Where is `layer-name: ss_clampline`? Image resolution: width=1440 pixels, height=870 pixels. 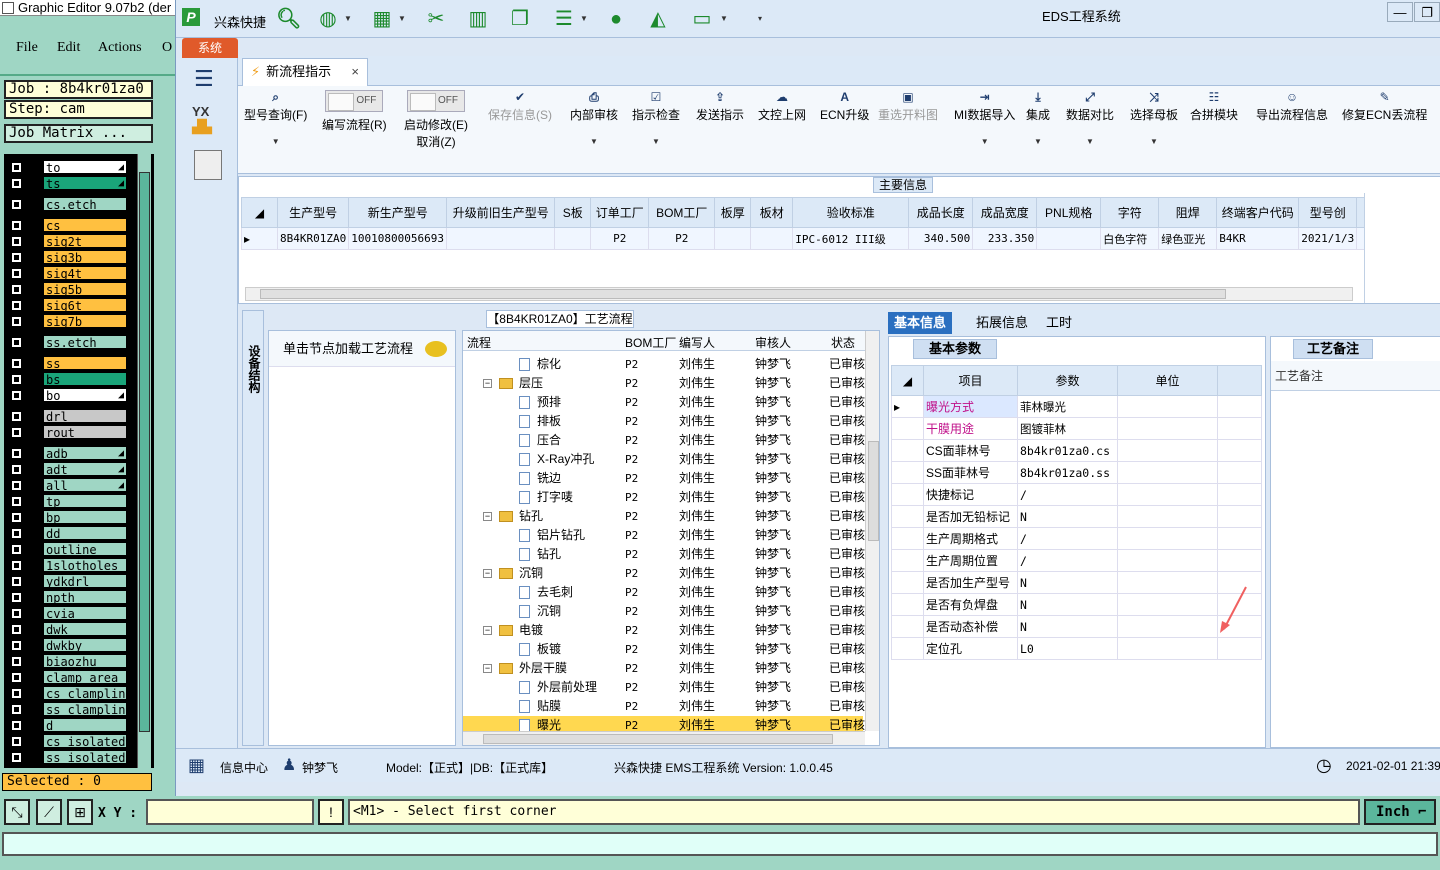
layer-name: ss_clampline is located at coordinates (85, 709).